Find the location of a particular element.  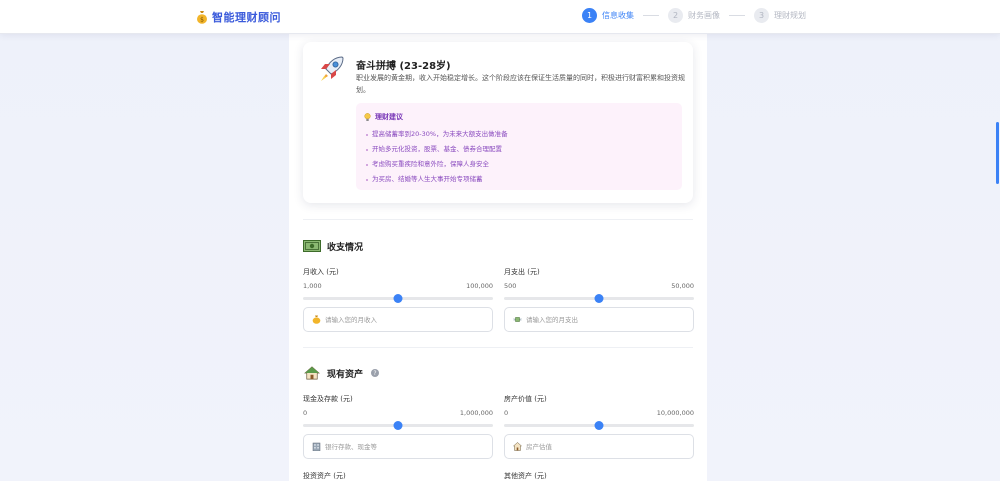

rocket-icon is located at coordinates (332, 68).